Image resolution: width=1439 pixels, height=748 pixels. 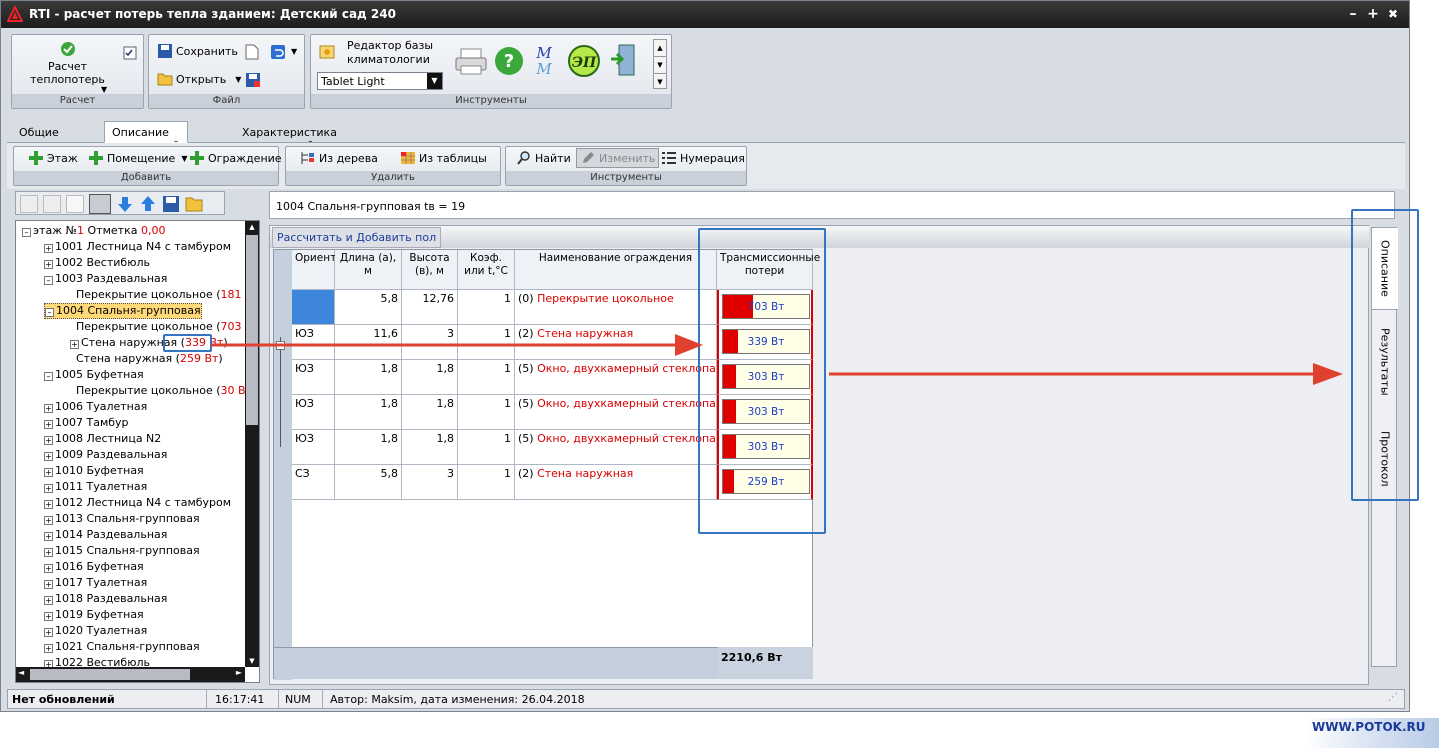 What do you see at coordinates (660, 48) in the screenshot?
I see `scroll-up-icon: ▲` at bounding box center [660, 48].